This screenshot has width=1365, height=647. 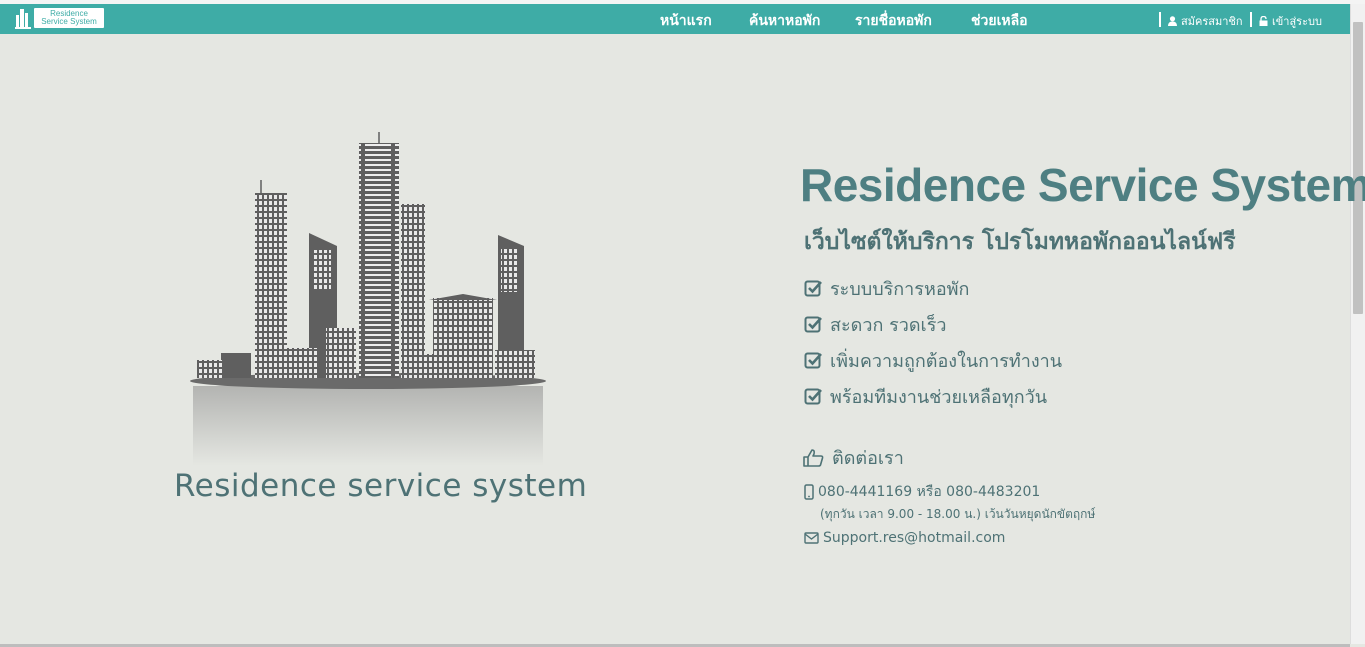 I want to click on feature-item: สะดวก รวดเร็ว, so click(x=933, y=324).